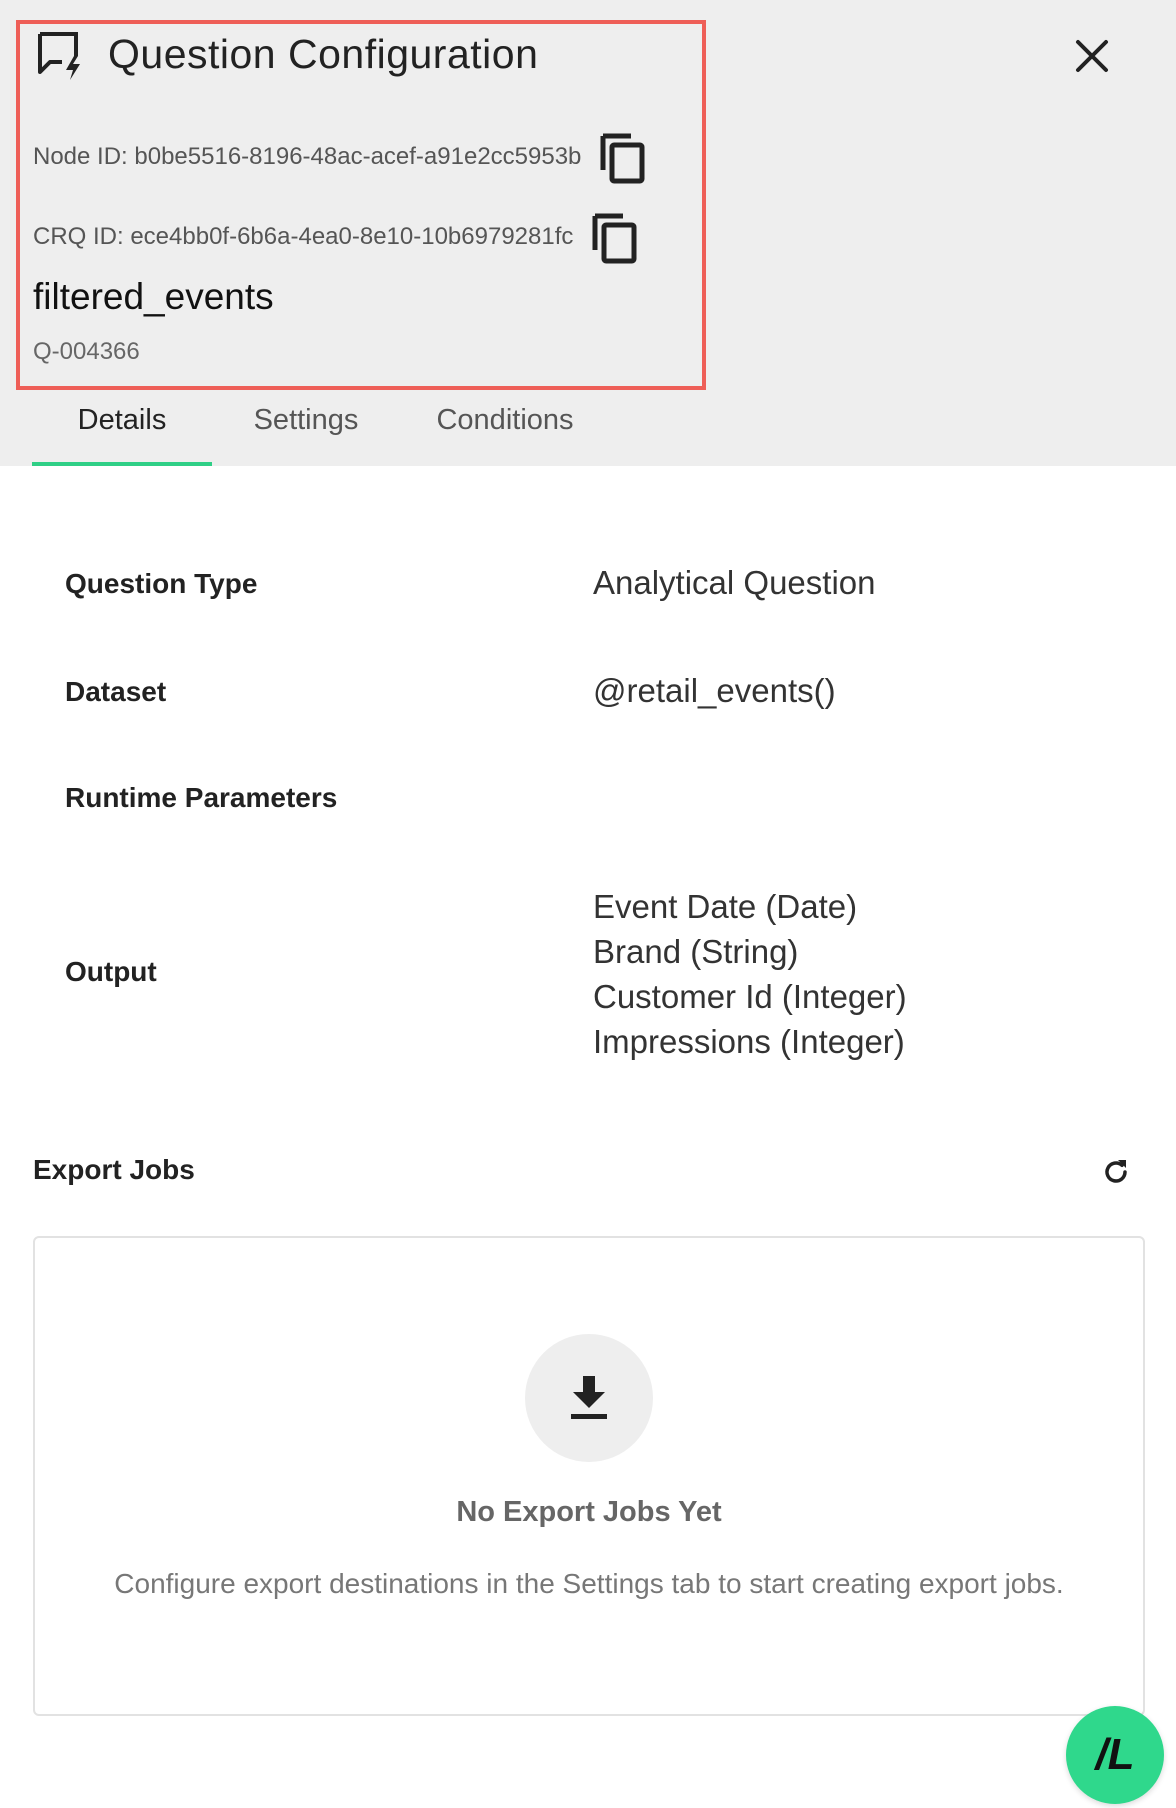  Describe the element at coordinates (153, 296) in the screenshot. I see `query-name: filtered_events` at that location.